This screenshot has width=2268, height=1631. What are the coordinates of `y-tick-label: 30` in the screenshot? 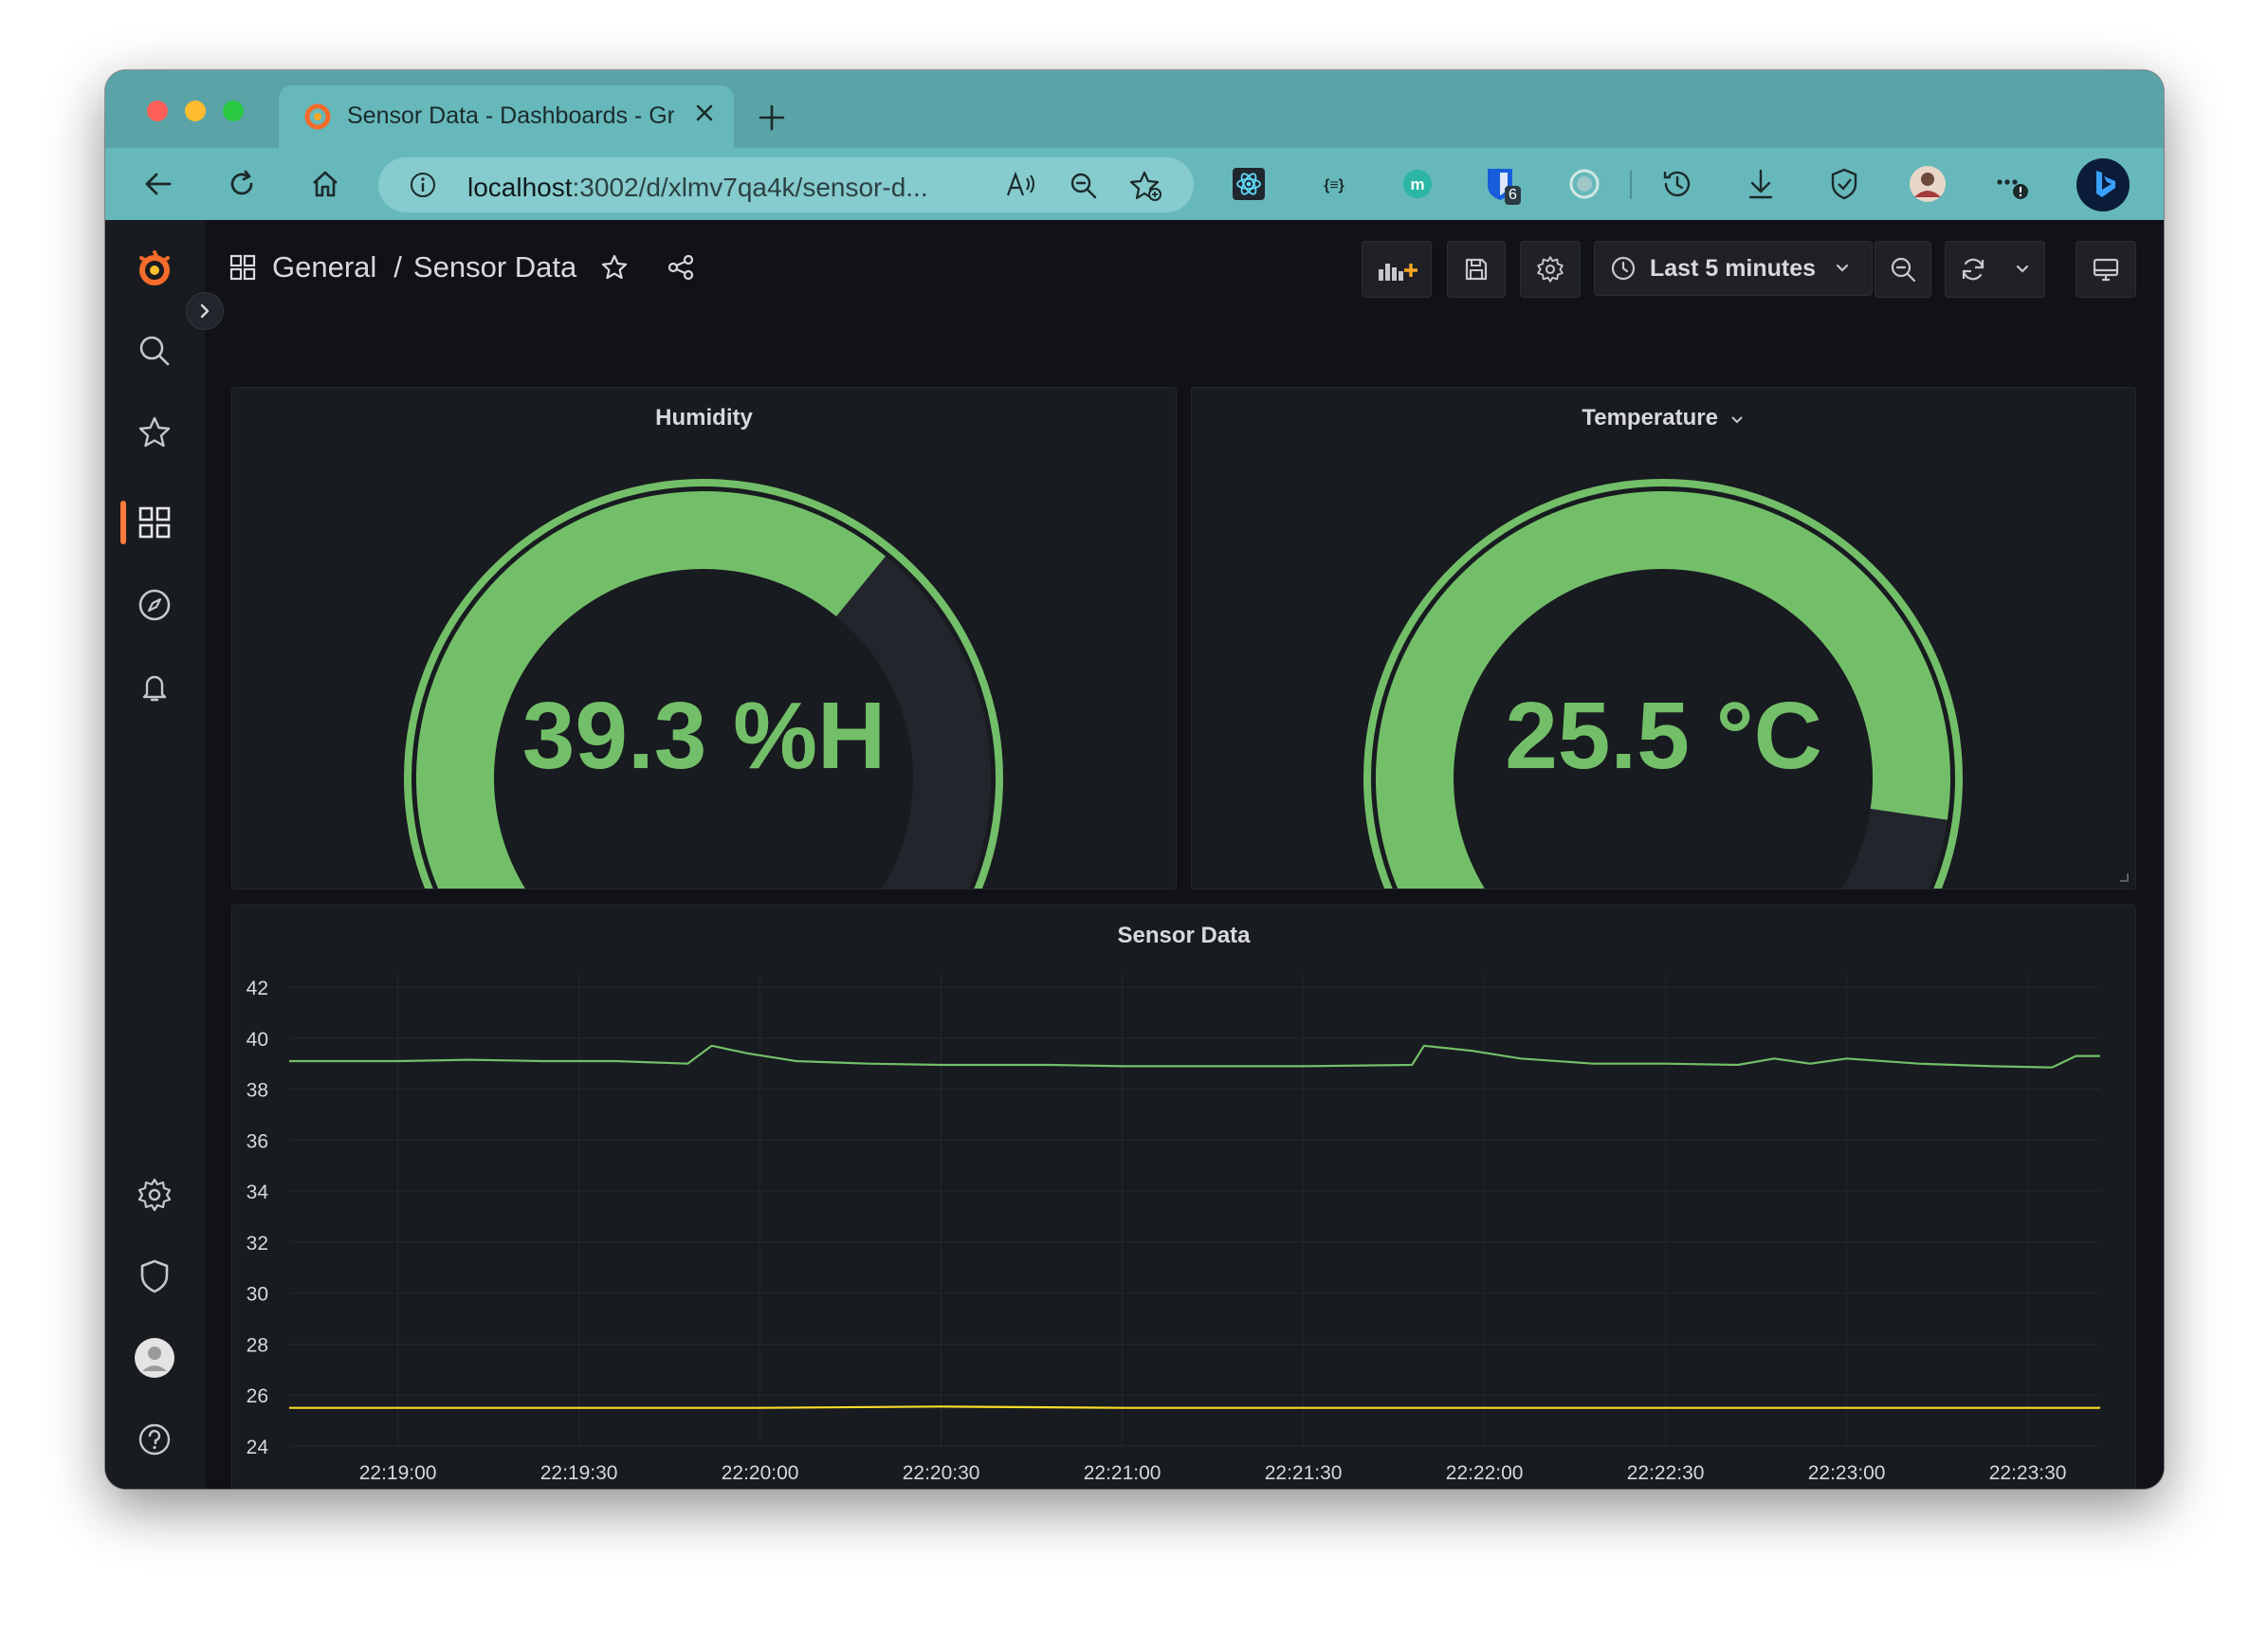 It's located at (257, 1295).